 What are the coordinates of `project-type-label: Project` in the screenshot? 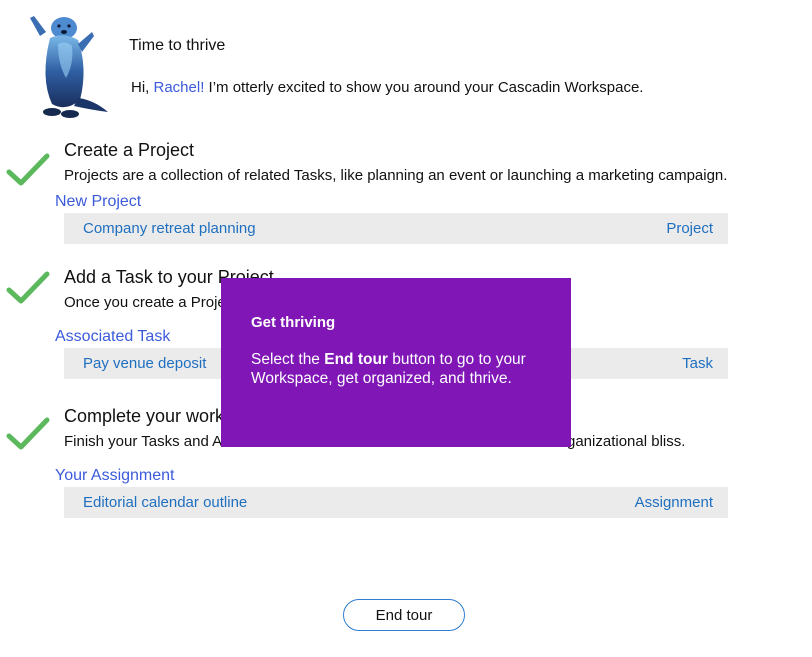 It's located at (689, 228).